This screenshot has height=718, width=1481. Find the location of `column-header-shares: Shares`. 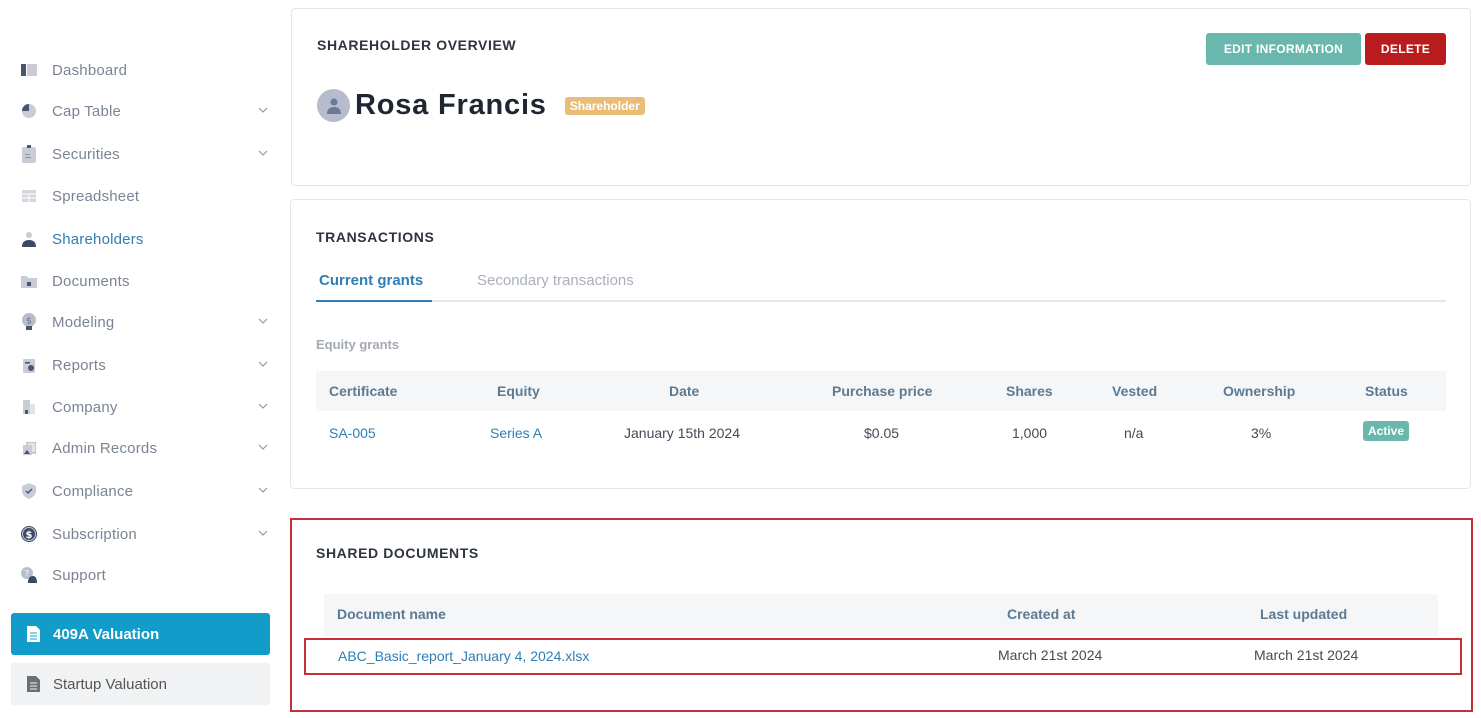

column-header-shares: Shares is located at coordinates (1029, 391).